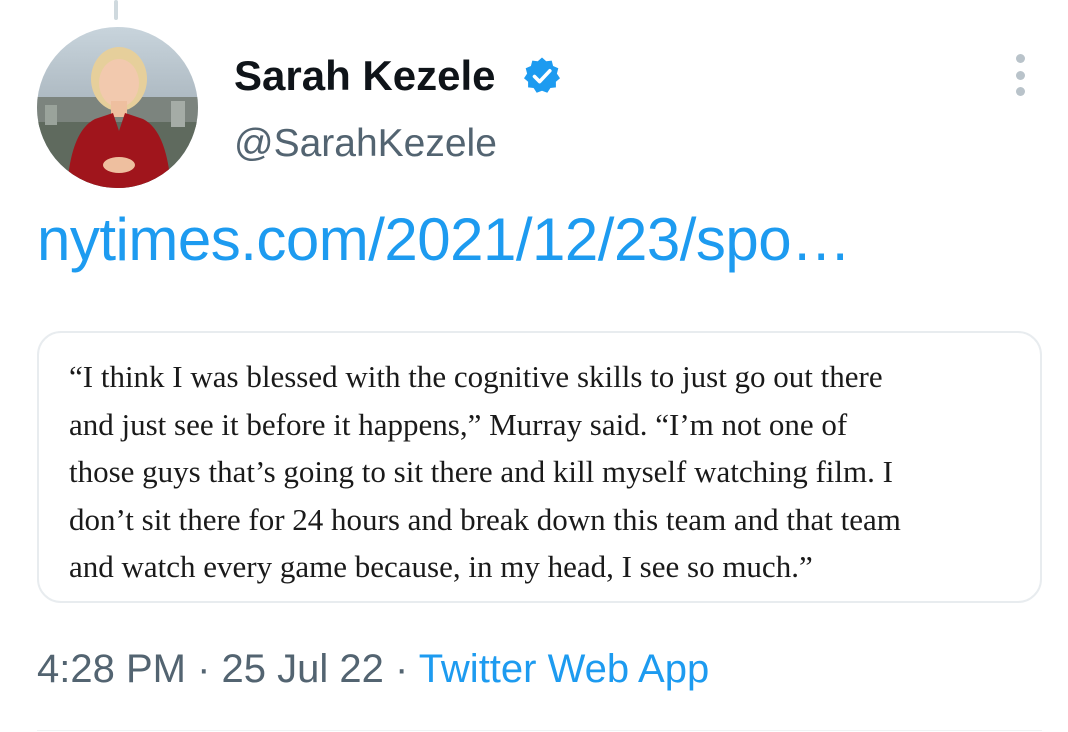 This screenshot has width=1068, height=732. I want to click on author-display-name: Sarah Kezele, so click(364, 76).